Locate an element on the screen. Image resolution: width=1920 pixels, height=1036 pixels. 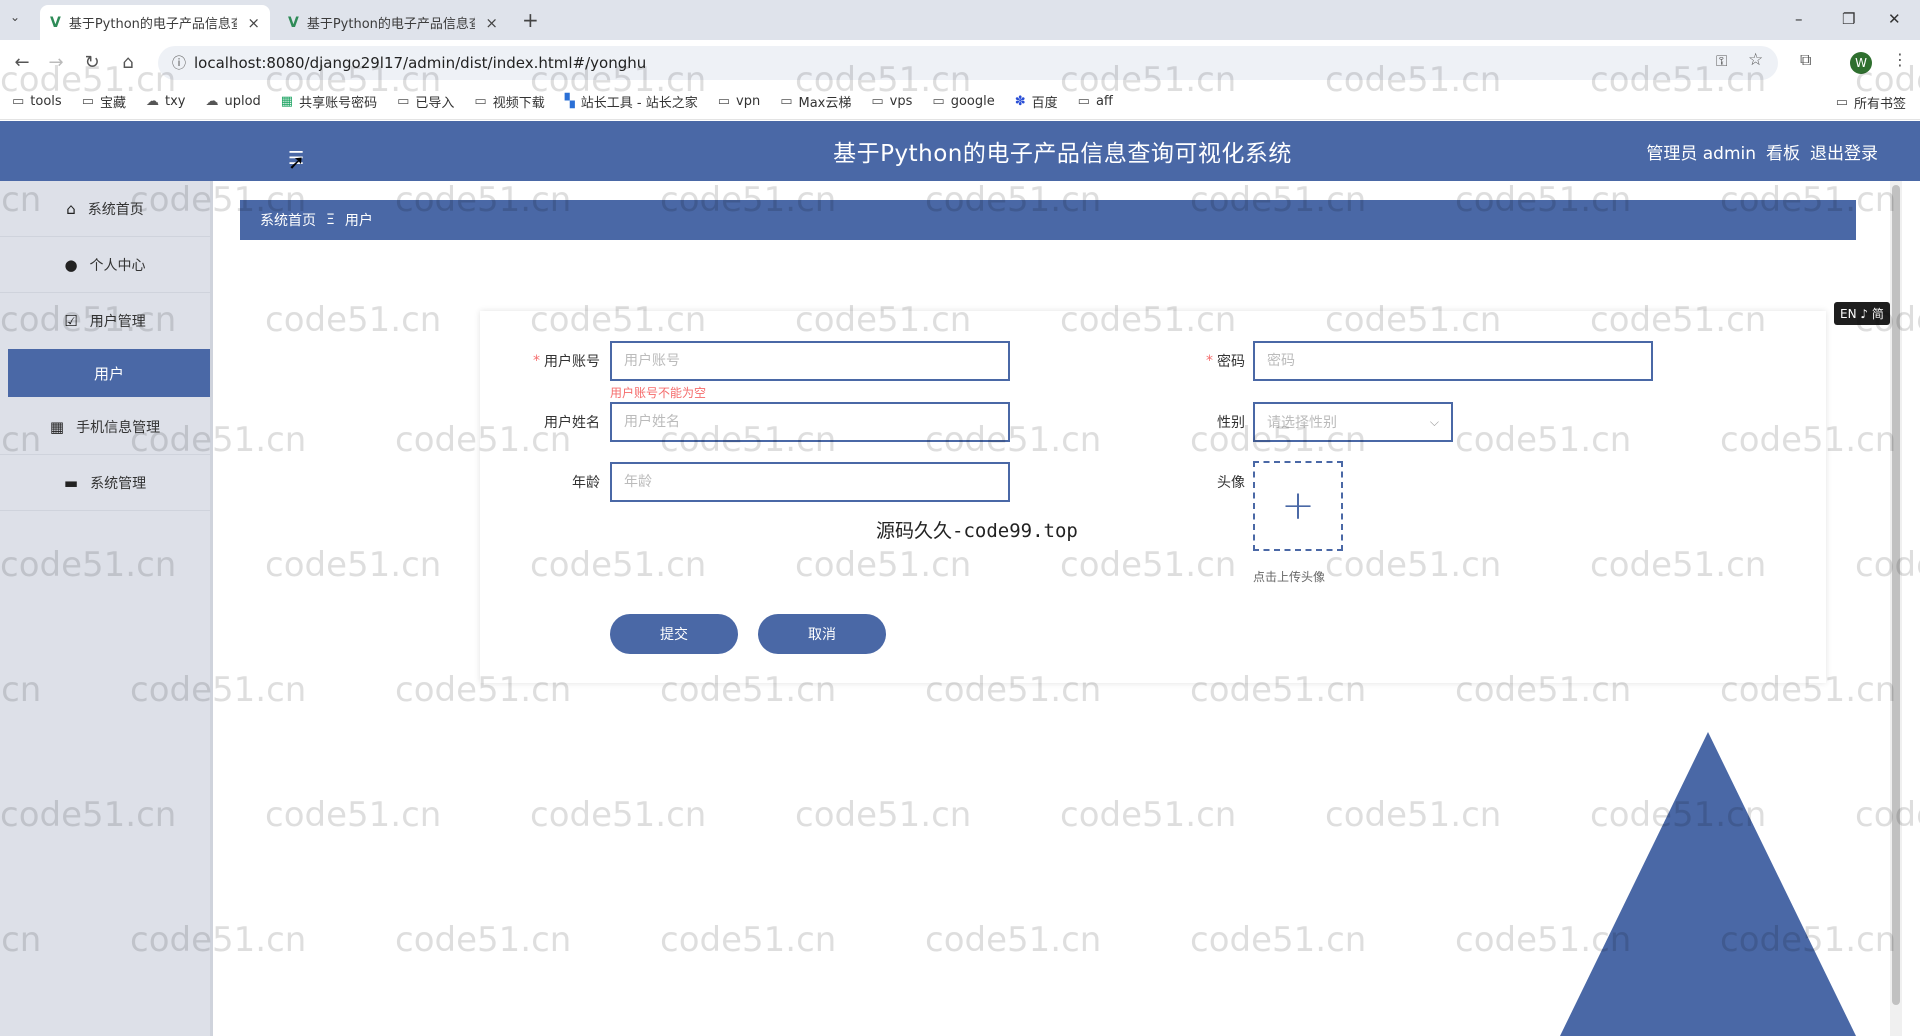
browser-tab-active: V 基于Python的电子产品信息查询 × is located at coordinates (155, 22).